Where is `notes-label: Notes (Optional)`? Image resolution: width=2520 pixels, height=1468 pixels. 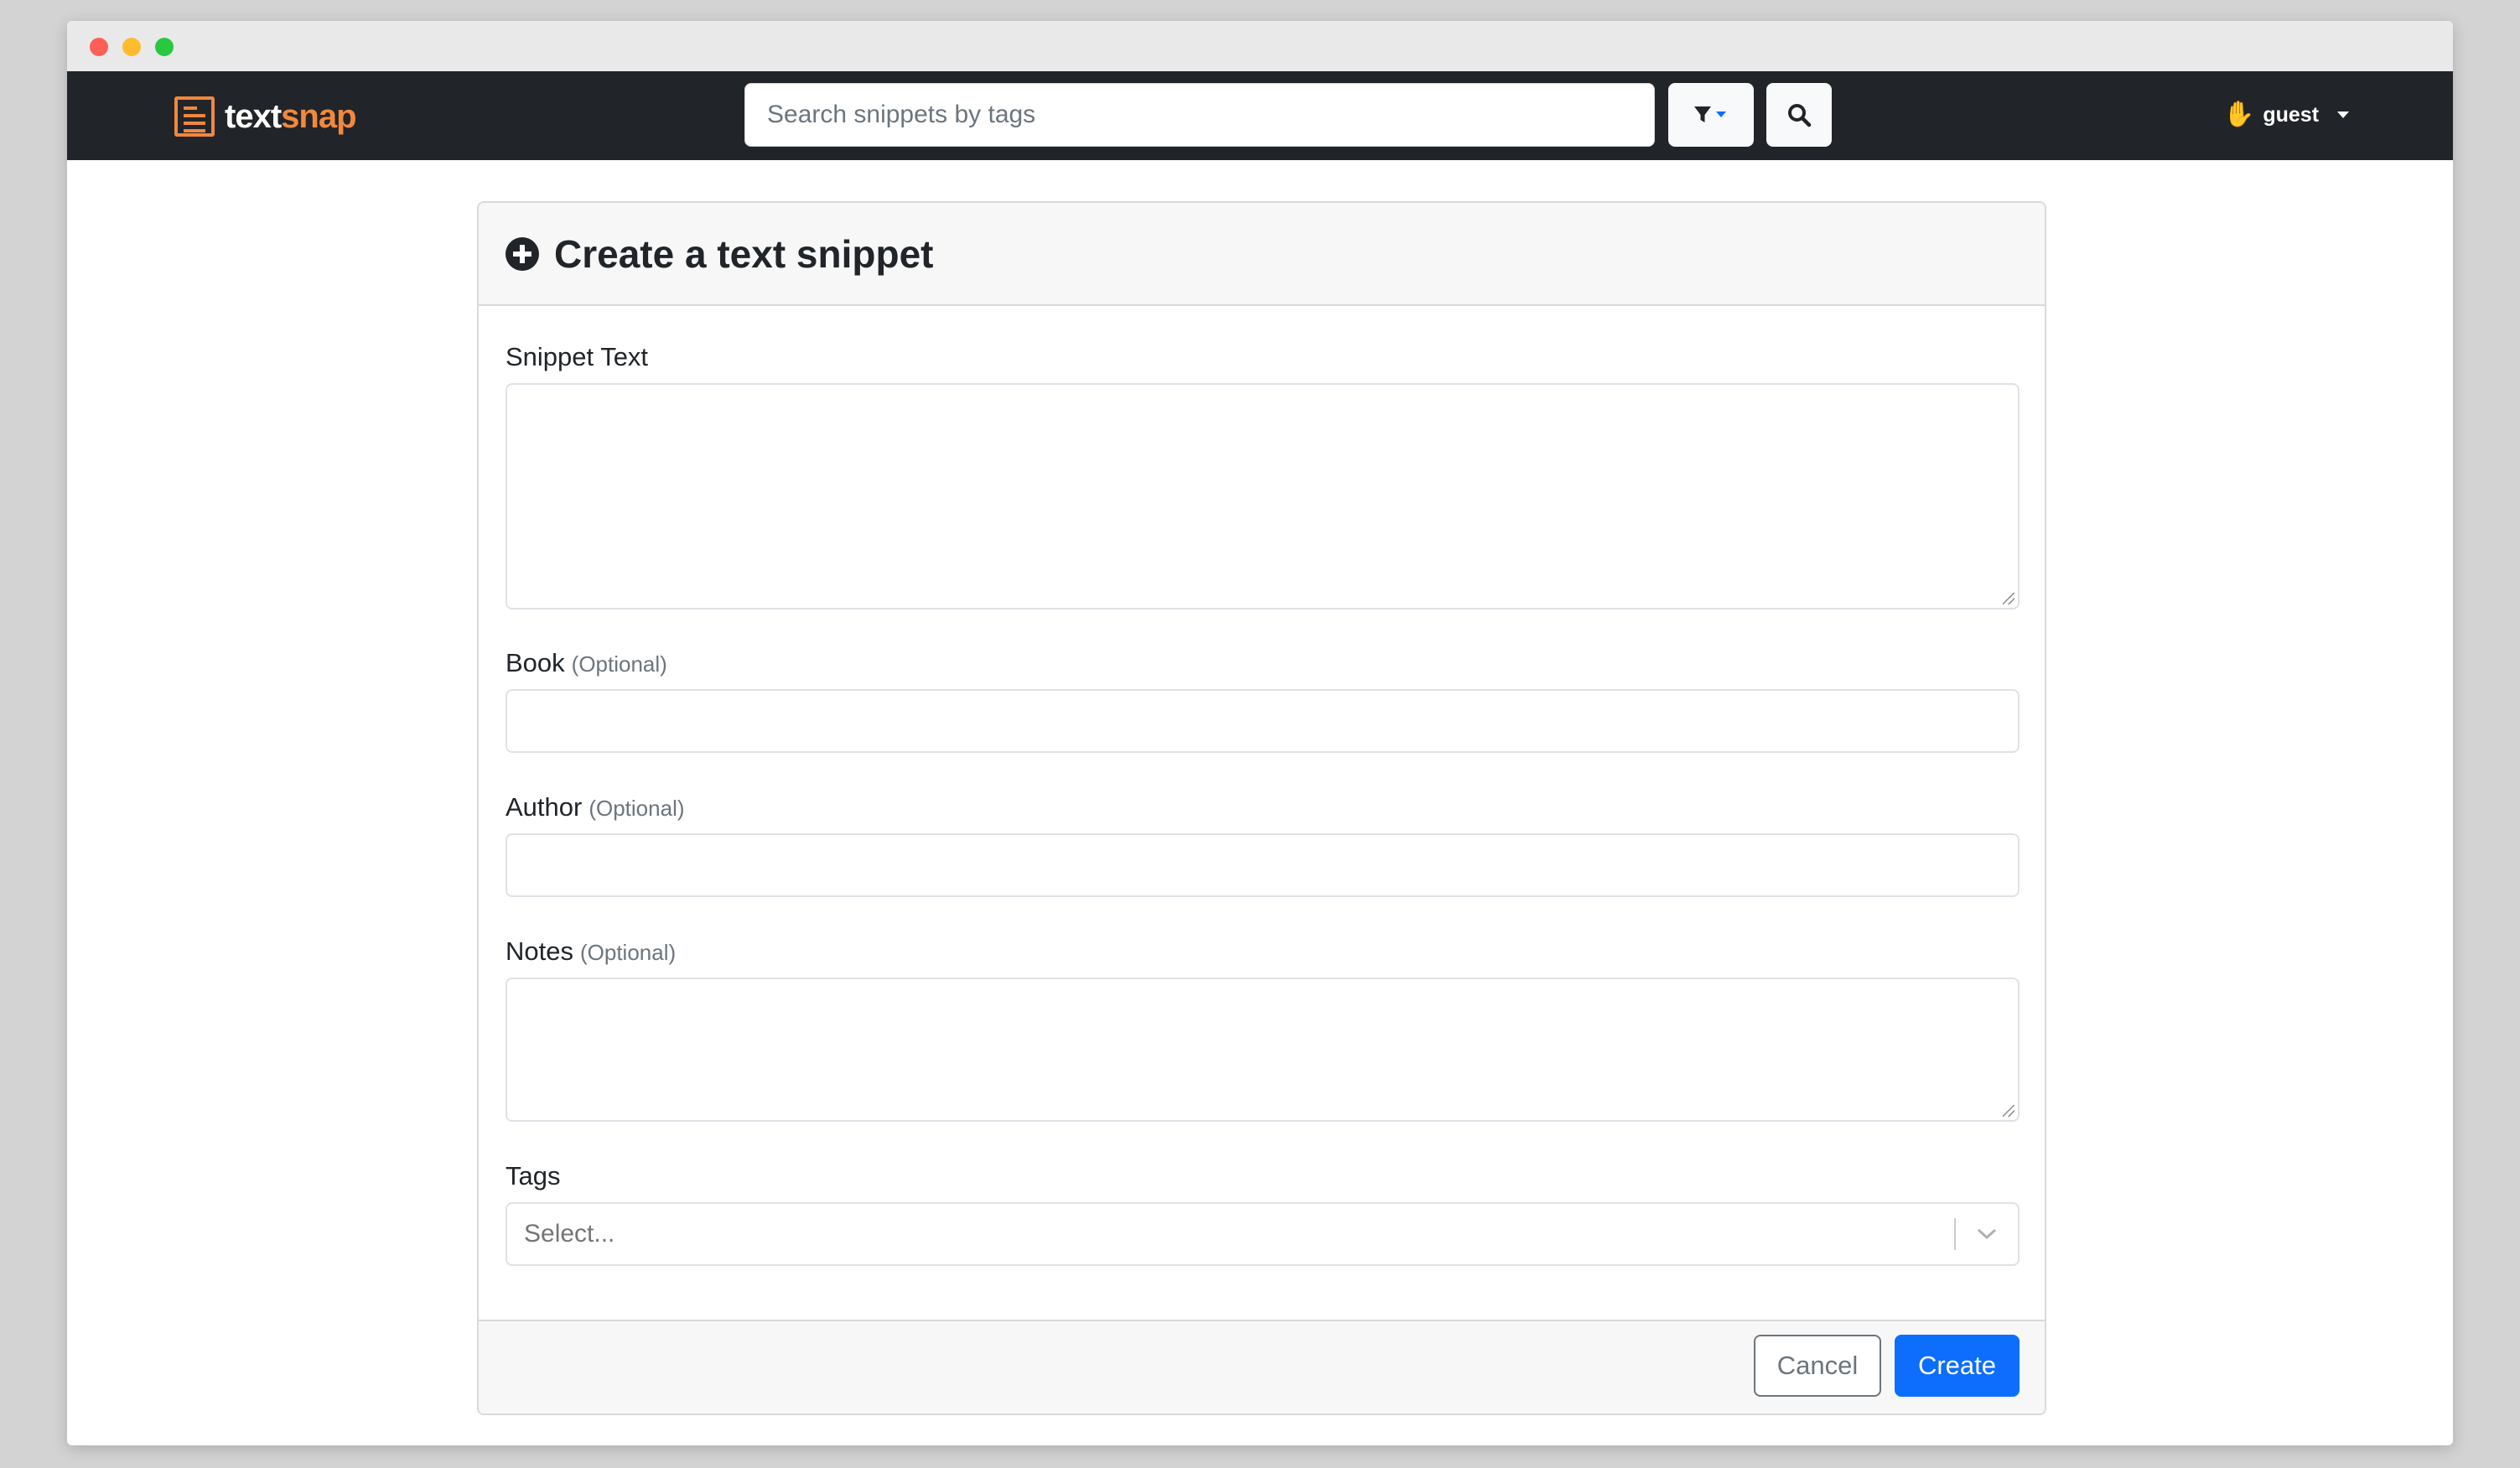 notes-label: Notes (Optional) is located at coordinates (591, 951).